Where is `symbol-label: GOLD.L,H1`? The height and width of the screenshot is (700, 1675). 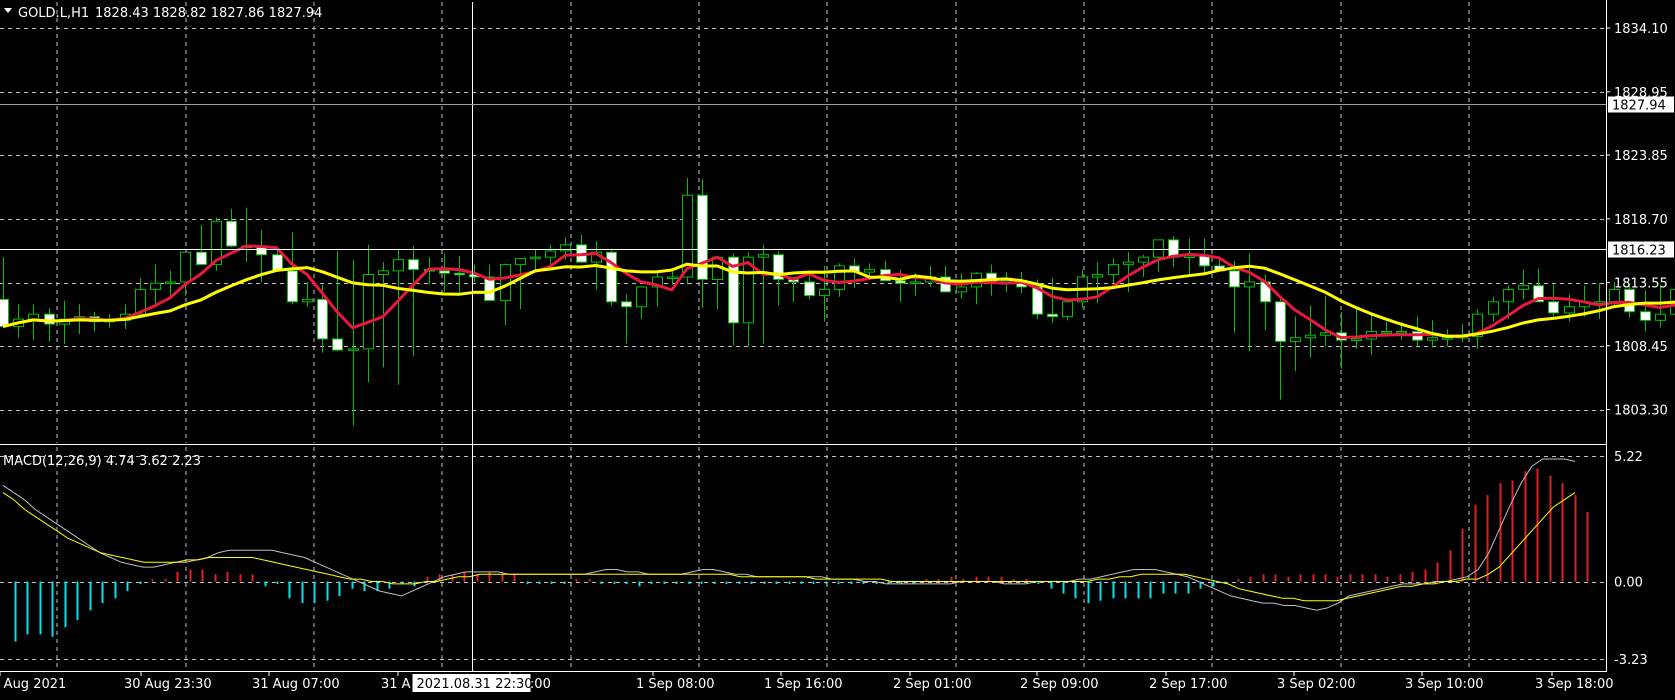 symbol-label: GOLD.L,H1 is located at coordinates (53, 13).